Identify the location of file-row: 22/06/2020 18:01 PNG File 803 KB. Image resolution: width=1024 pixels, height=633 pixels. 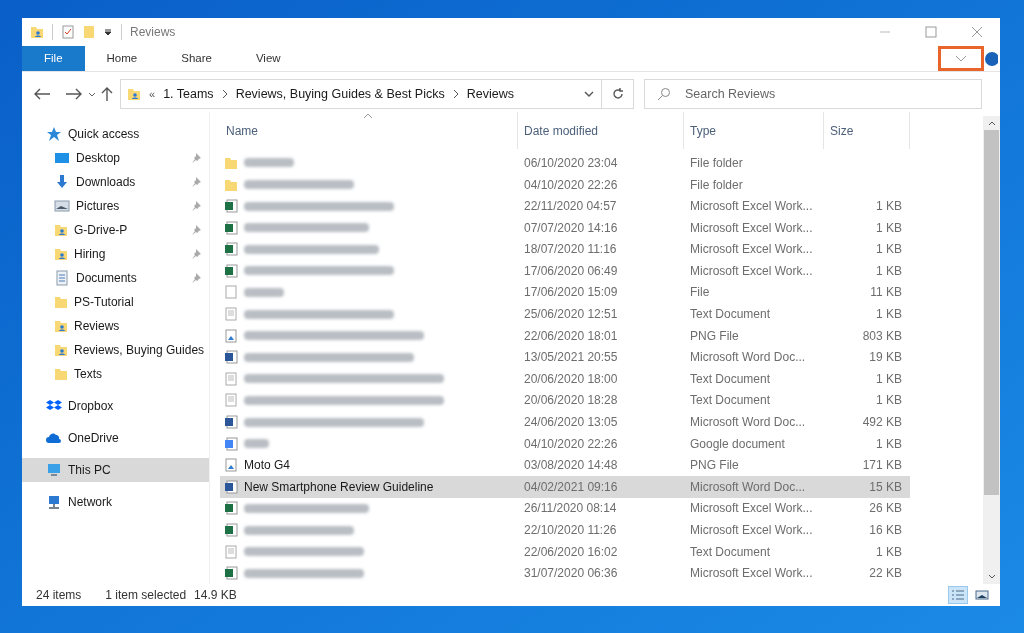
(601, 335).